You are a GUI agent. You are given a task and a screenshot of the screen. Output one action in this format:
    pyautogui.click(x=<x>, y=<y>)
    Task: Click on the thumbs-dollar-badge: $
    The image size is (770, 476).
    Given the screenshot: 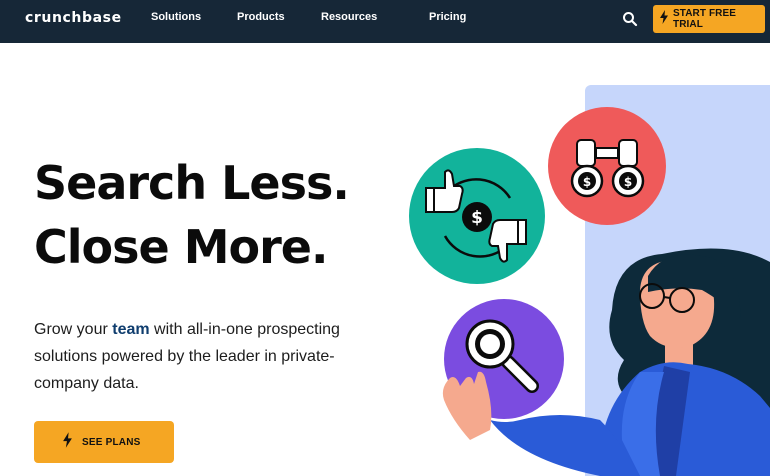 What is the action you would take?
    pyautogui.click(x=477, y=216)
    